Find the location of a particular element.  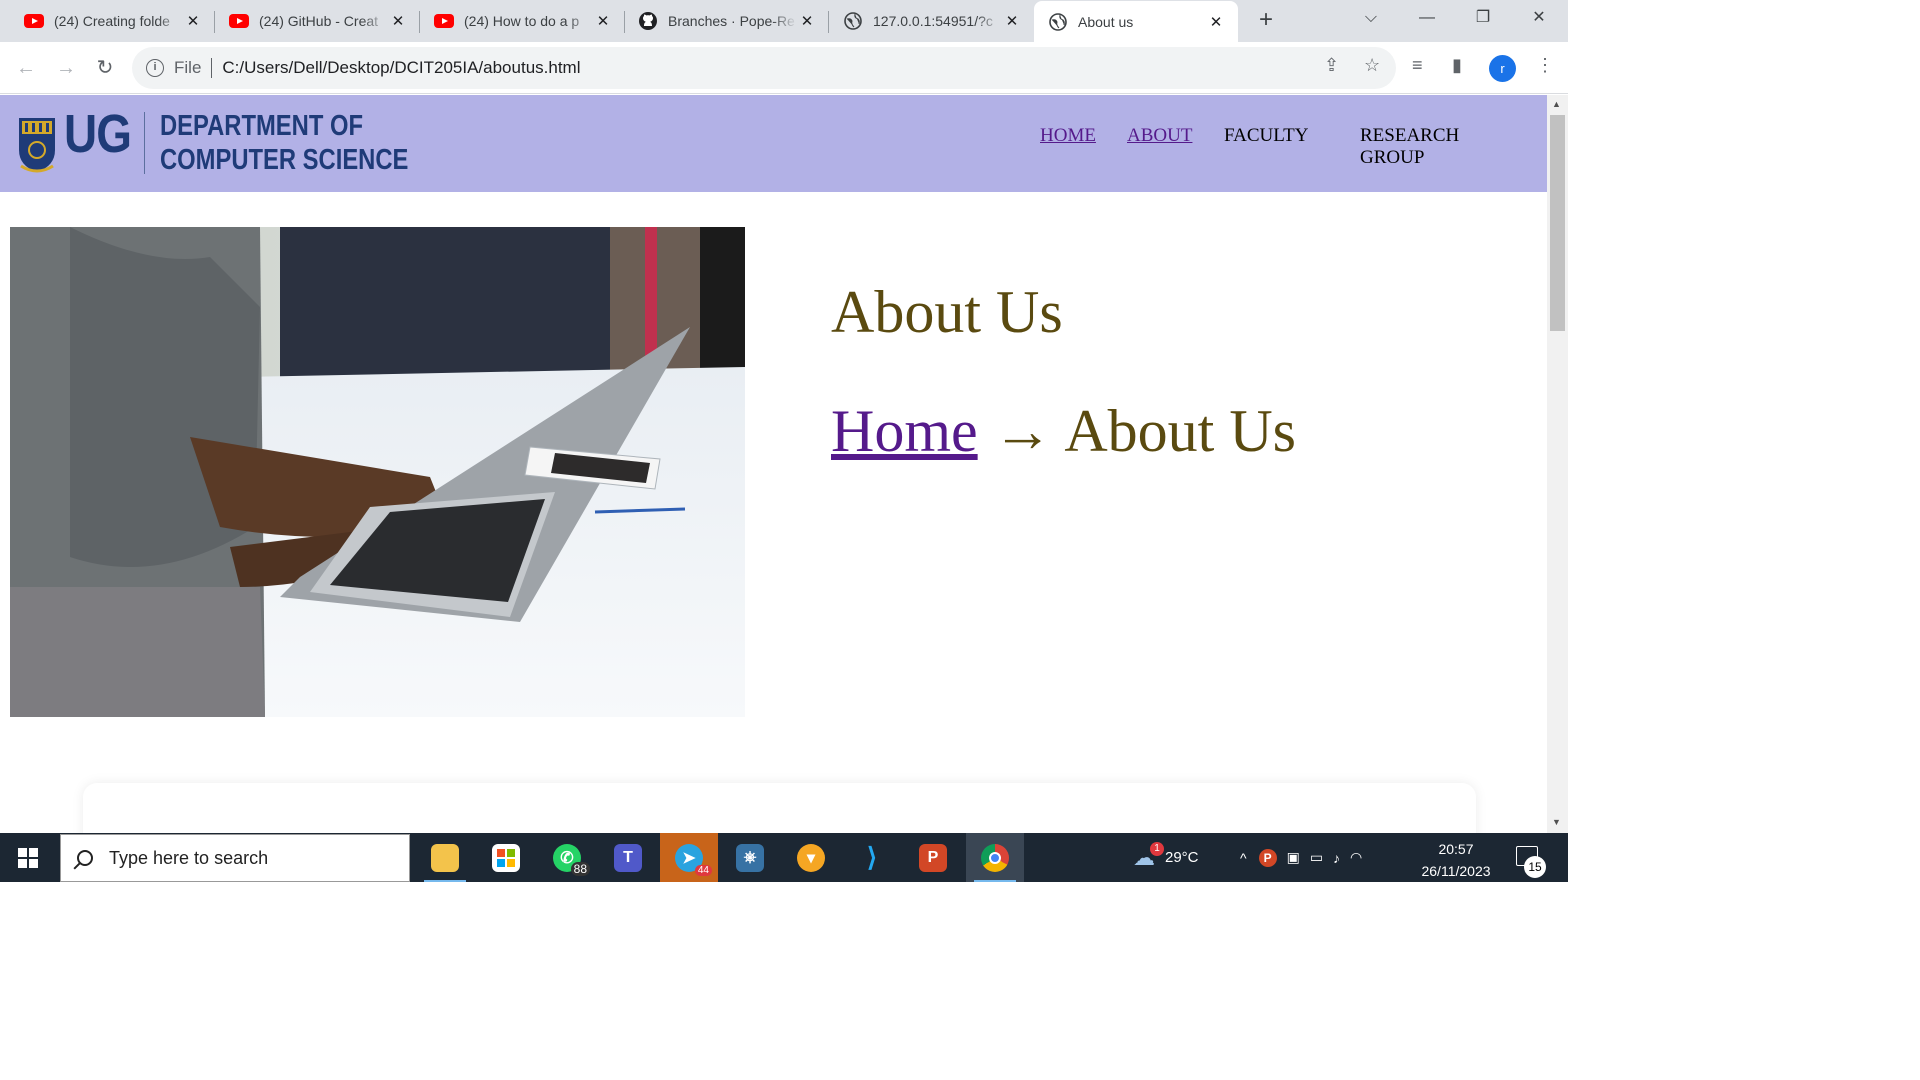

whatsapp-badge: 88 is located at coordinates (580, 869).